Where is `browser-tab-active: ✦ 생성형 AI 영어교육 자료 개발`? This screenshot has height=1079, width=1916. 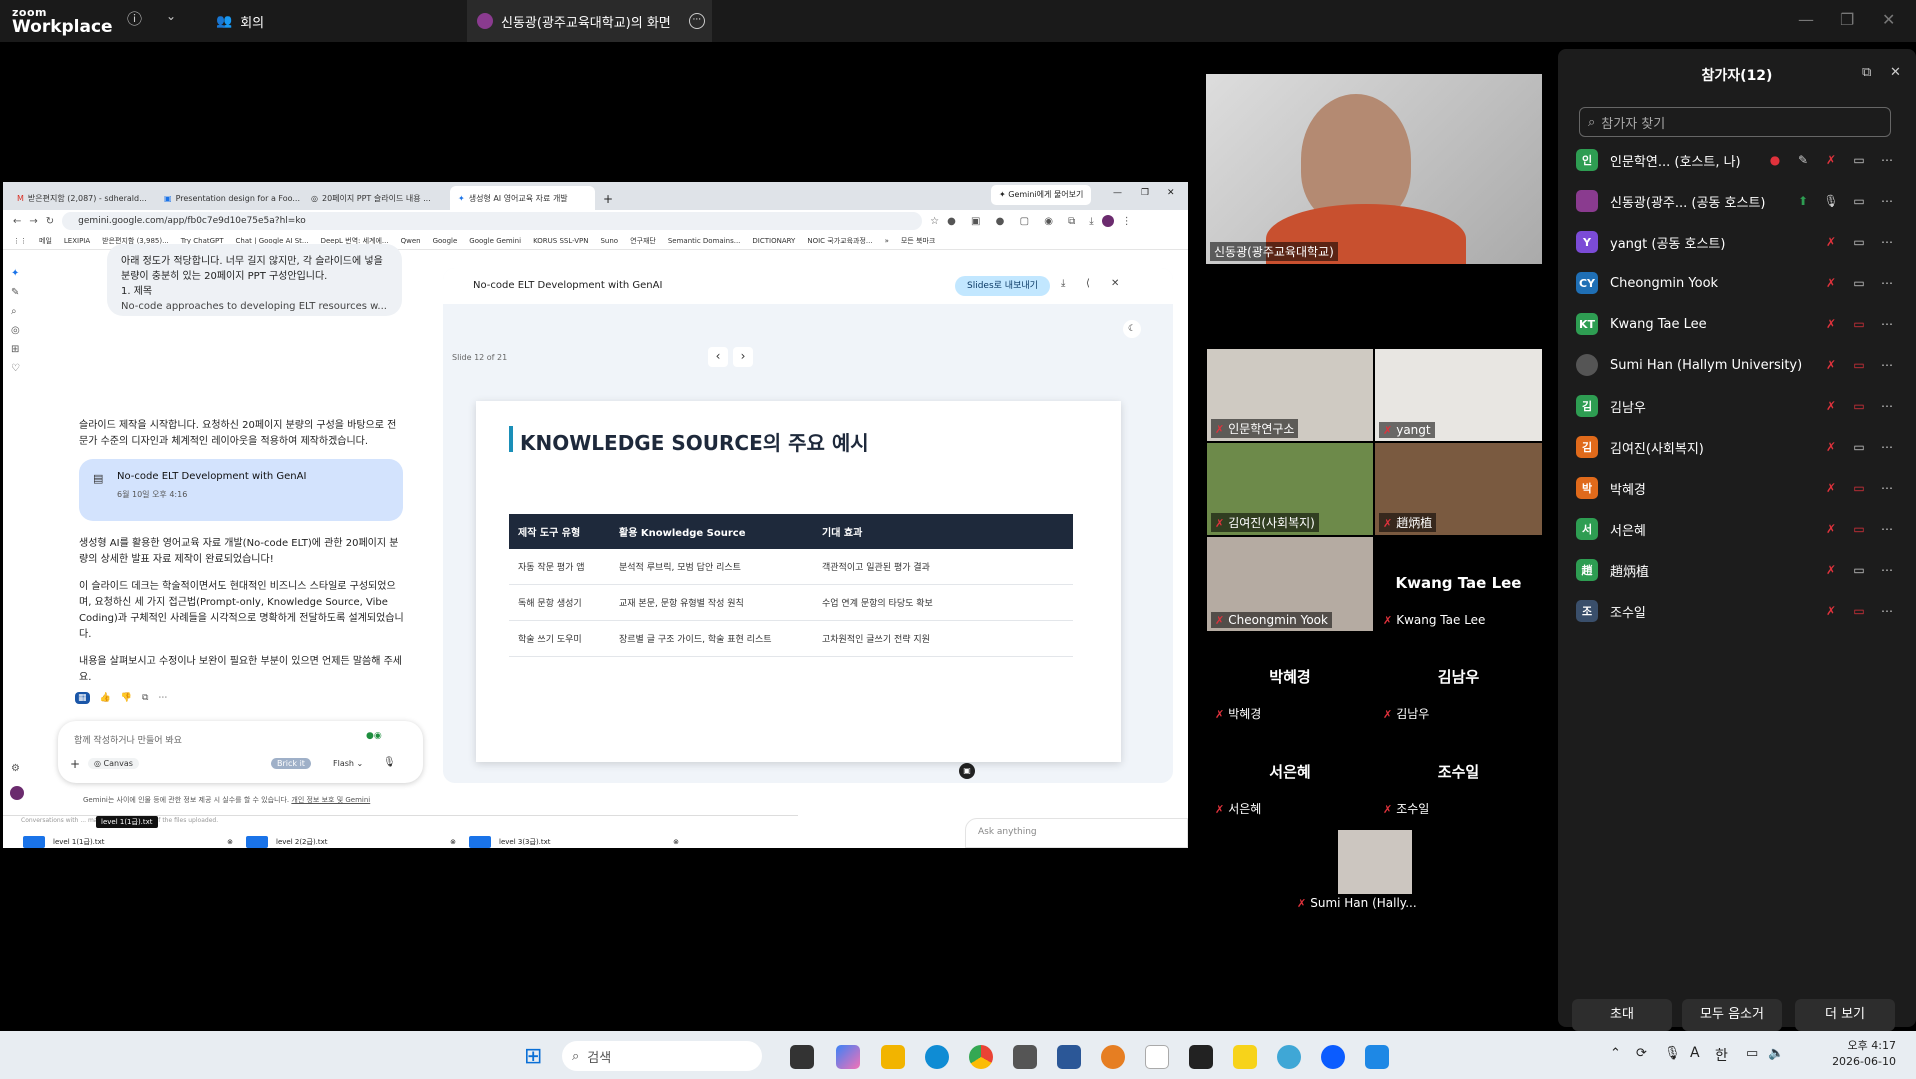
browser-tab-active: ✦ 생성형 AI 영어교육 자료 개발 is located at coordinates (522, 198).